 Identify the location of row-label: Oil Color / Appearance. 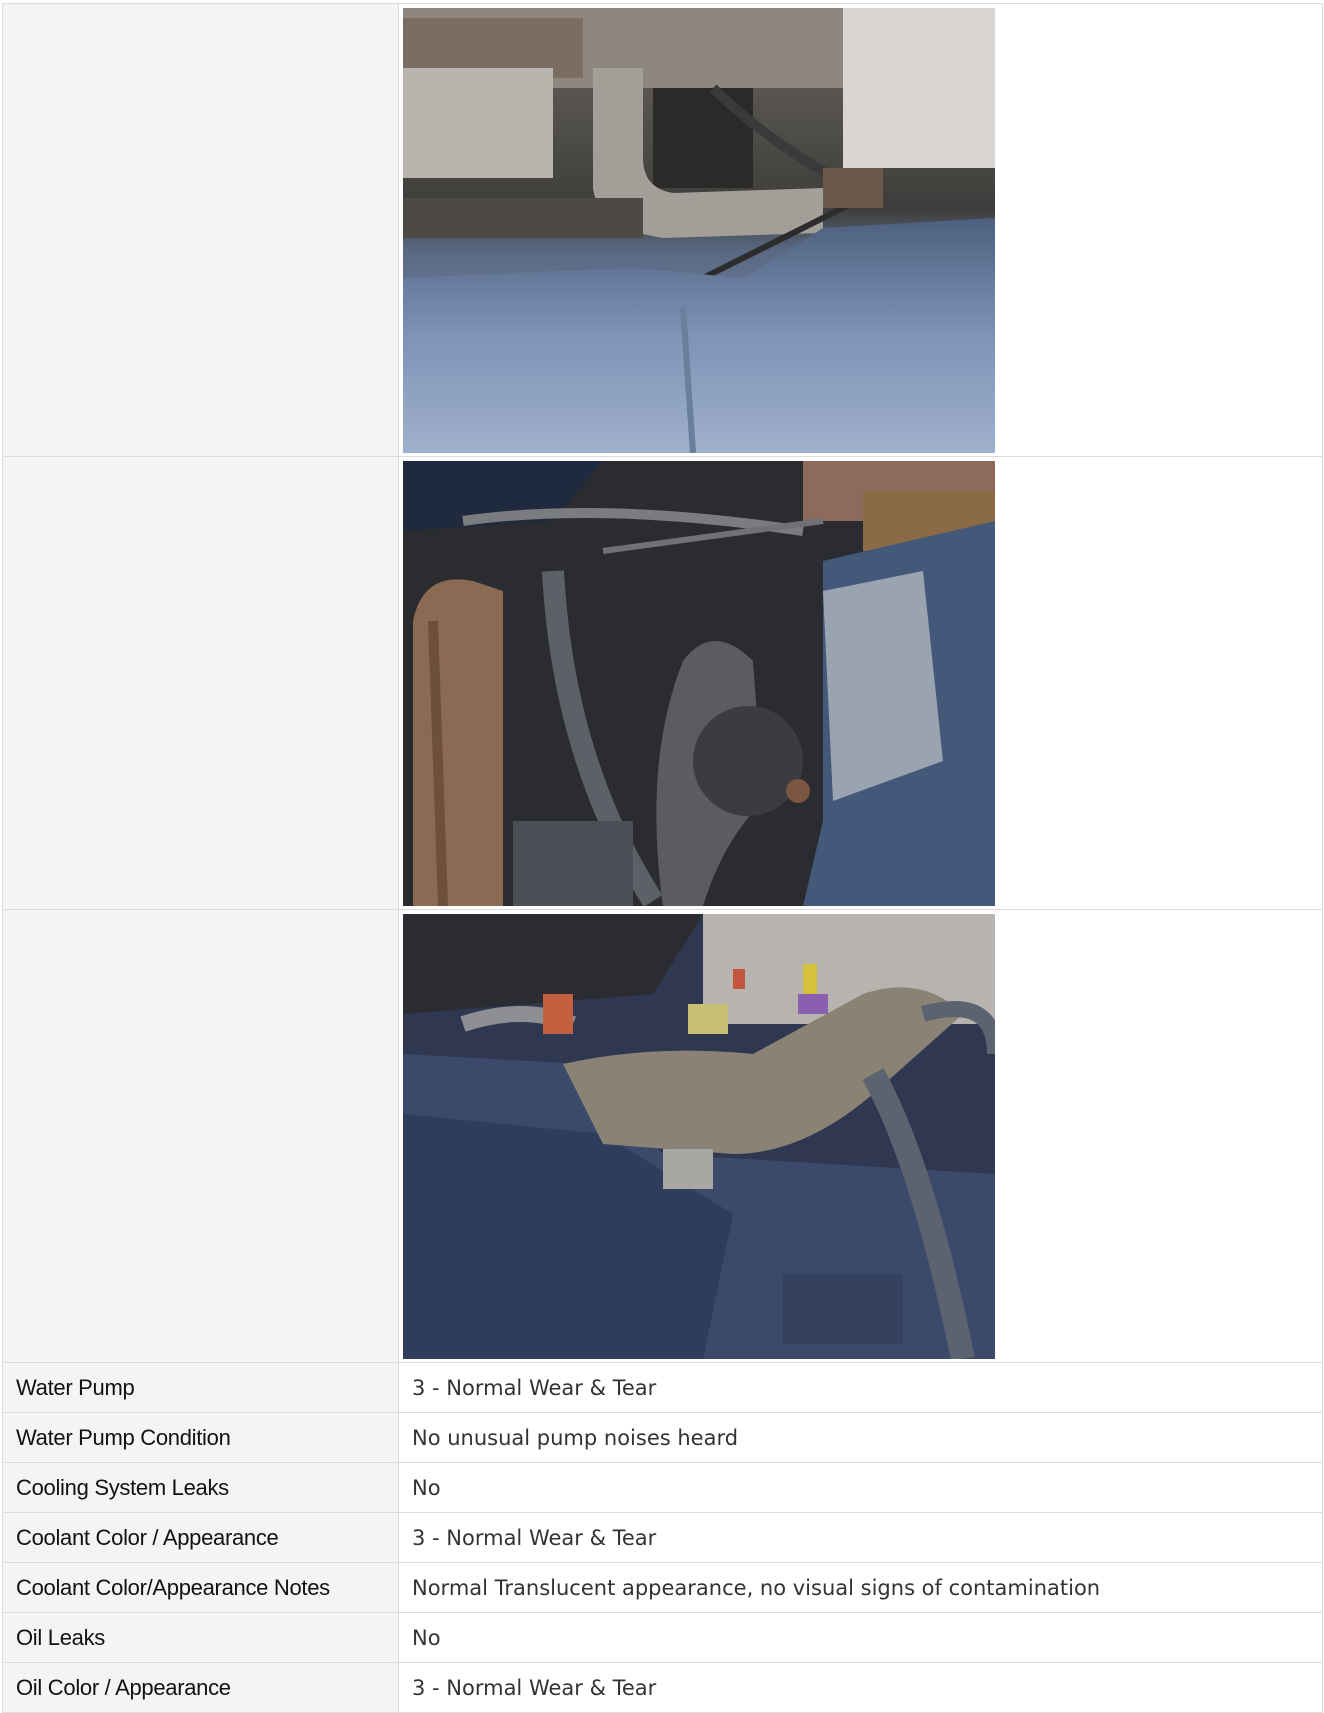
(200, 1687).